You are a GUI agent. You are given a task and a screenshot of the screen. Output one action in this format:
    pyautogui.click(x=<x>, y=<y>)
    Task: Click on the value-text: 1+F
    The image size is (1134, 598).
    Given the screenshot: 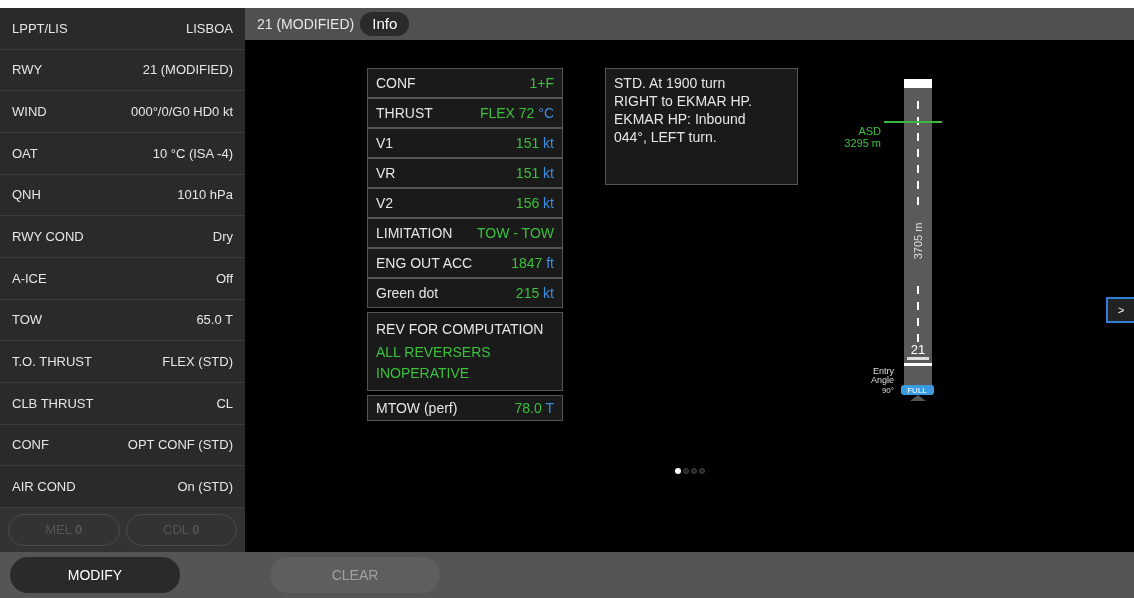 What is the action you would take?
    pyautogui.click(x=541, y=83)
    